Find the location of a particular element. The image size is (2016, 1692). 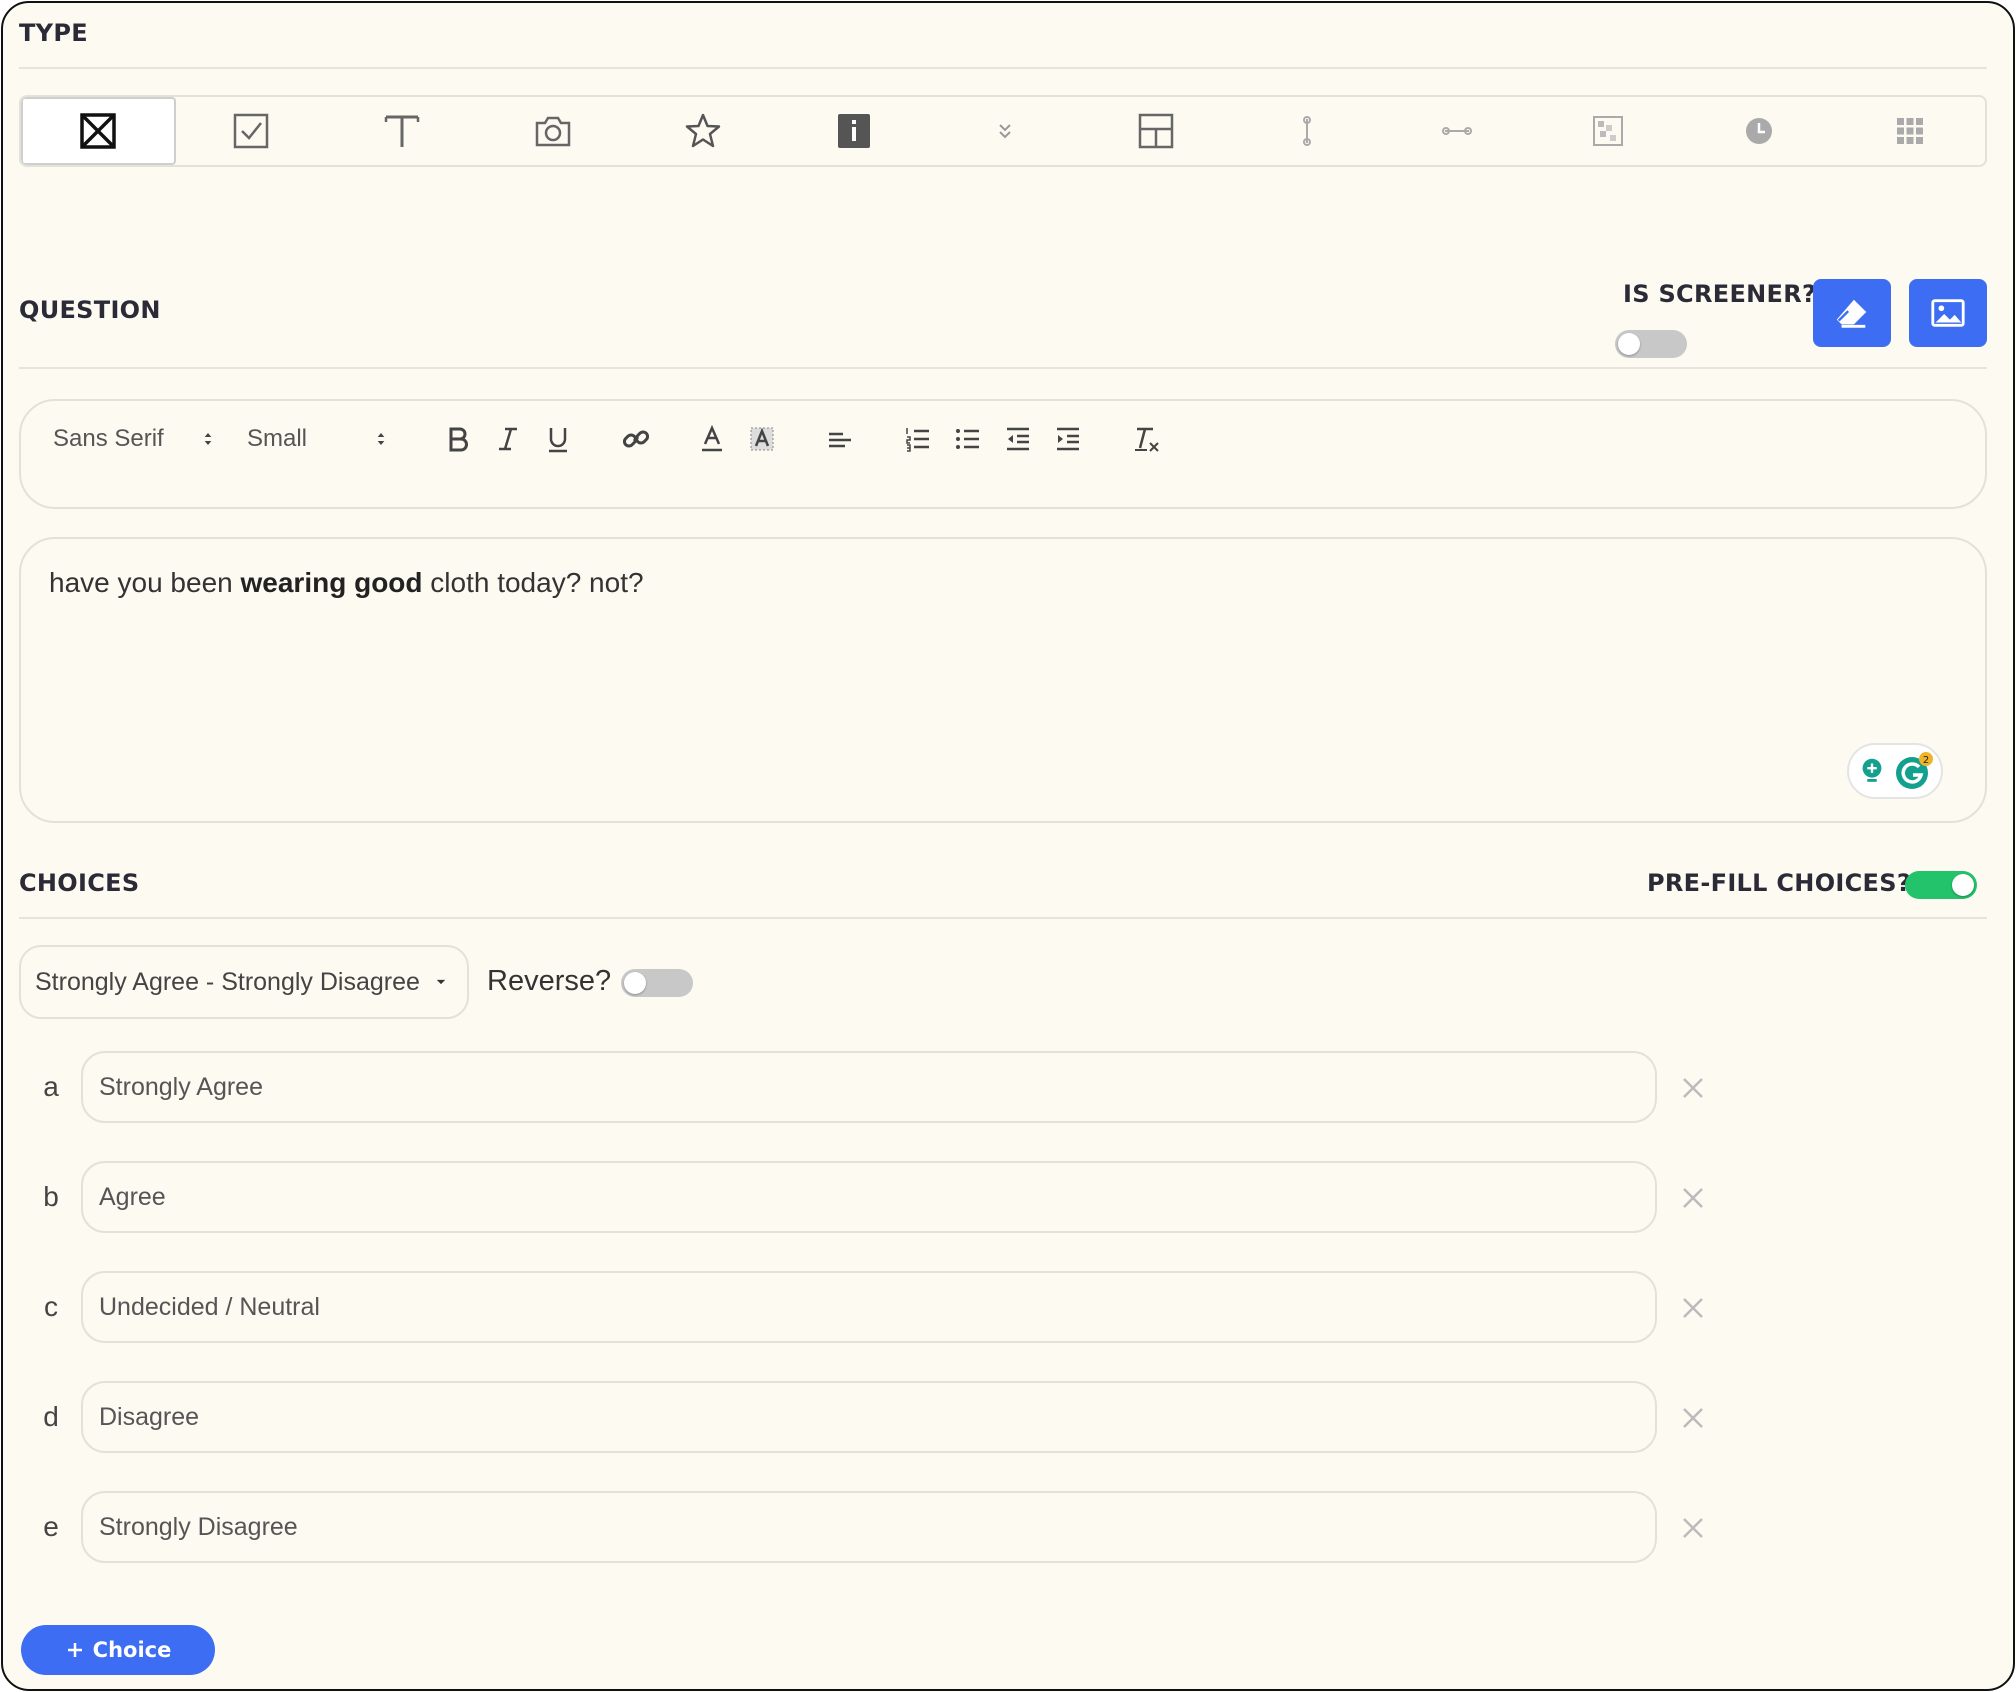

indent-button is located at coordinates (1068, 439).